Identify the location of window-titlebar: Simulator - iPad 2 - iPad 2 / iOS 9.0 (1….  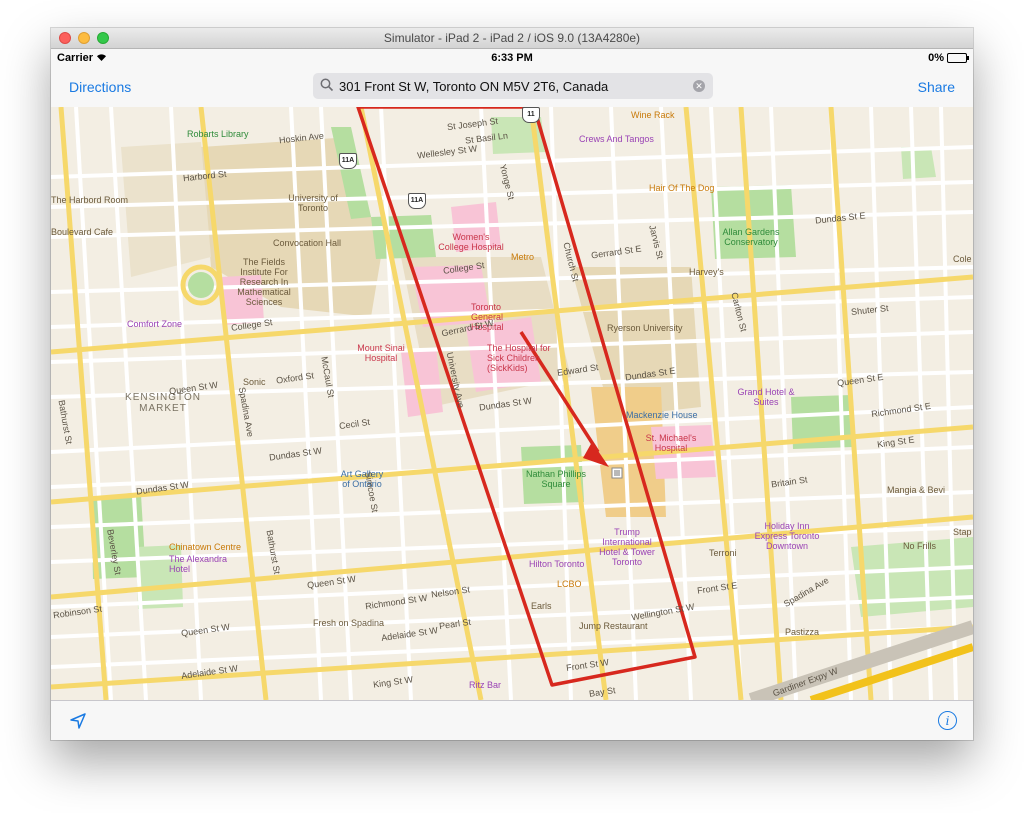
(512, 38).